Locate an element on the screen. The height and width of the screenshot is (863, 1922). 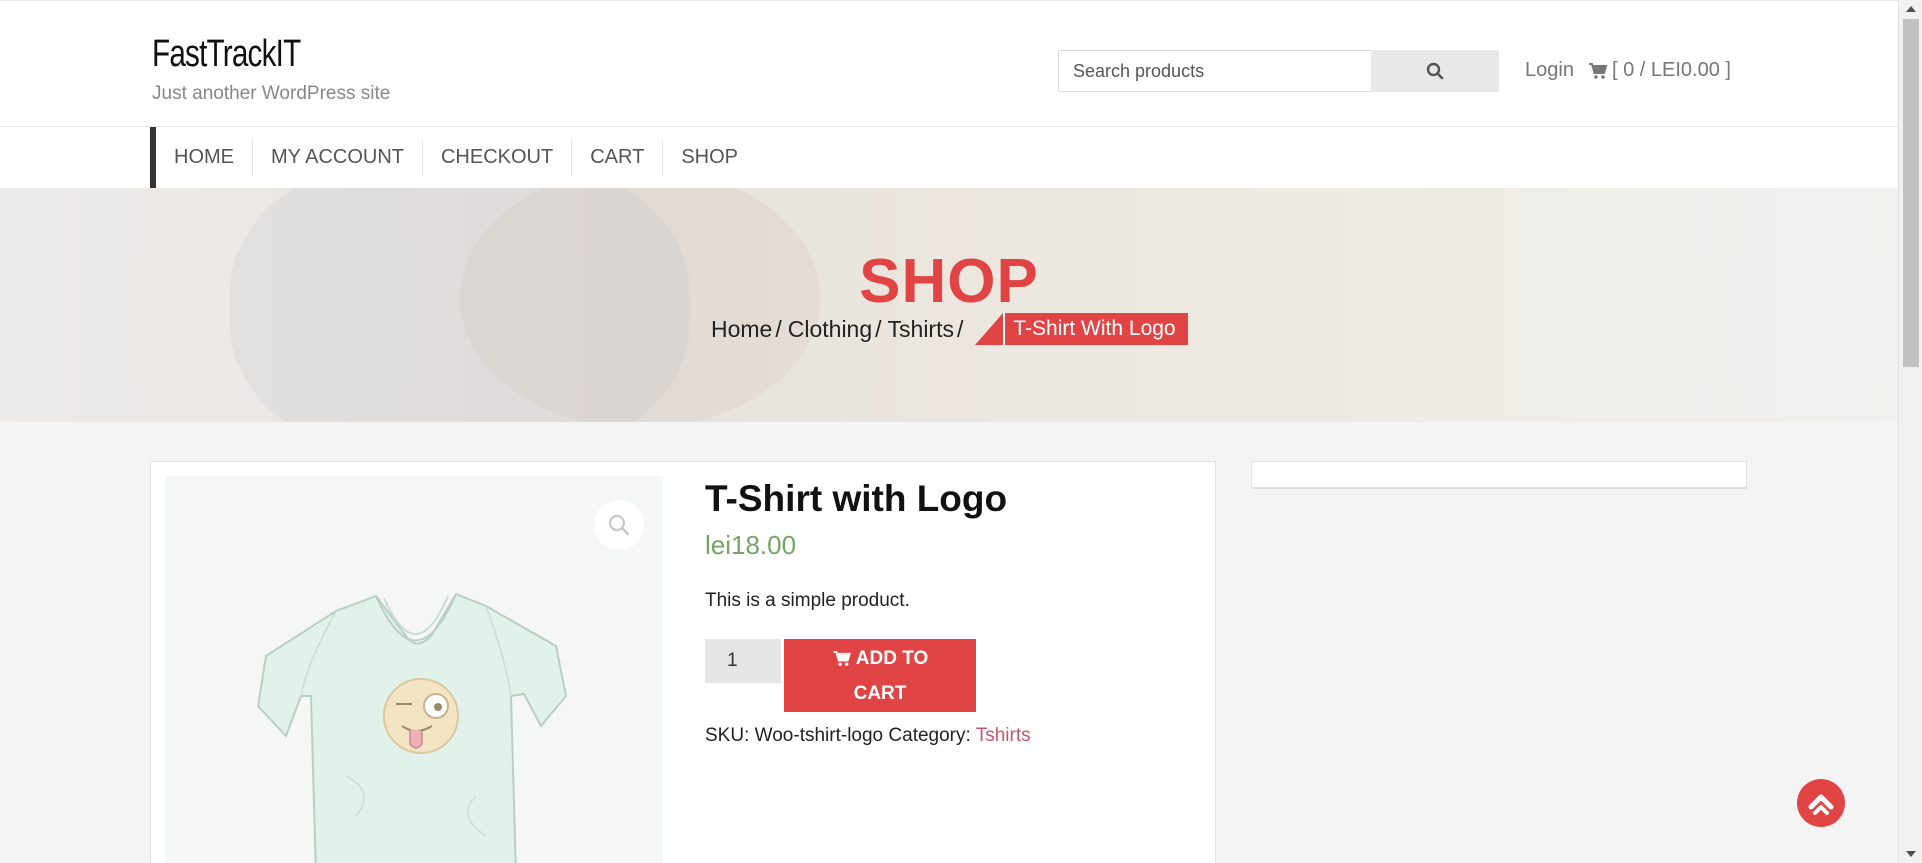
main-nav: HOME MY ACCOUNT CHECKOUT CART SHOP is located at coordinates (949, 157).